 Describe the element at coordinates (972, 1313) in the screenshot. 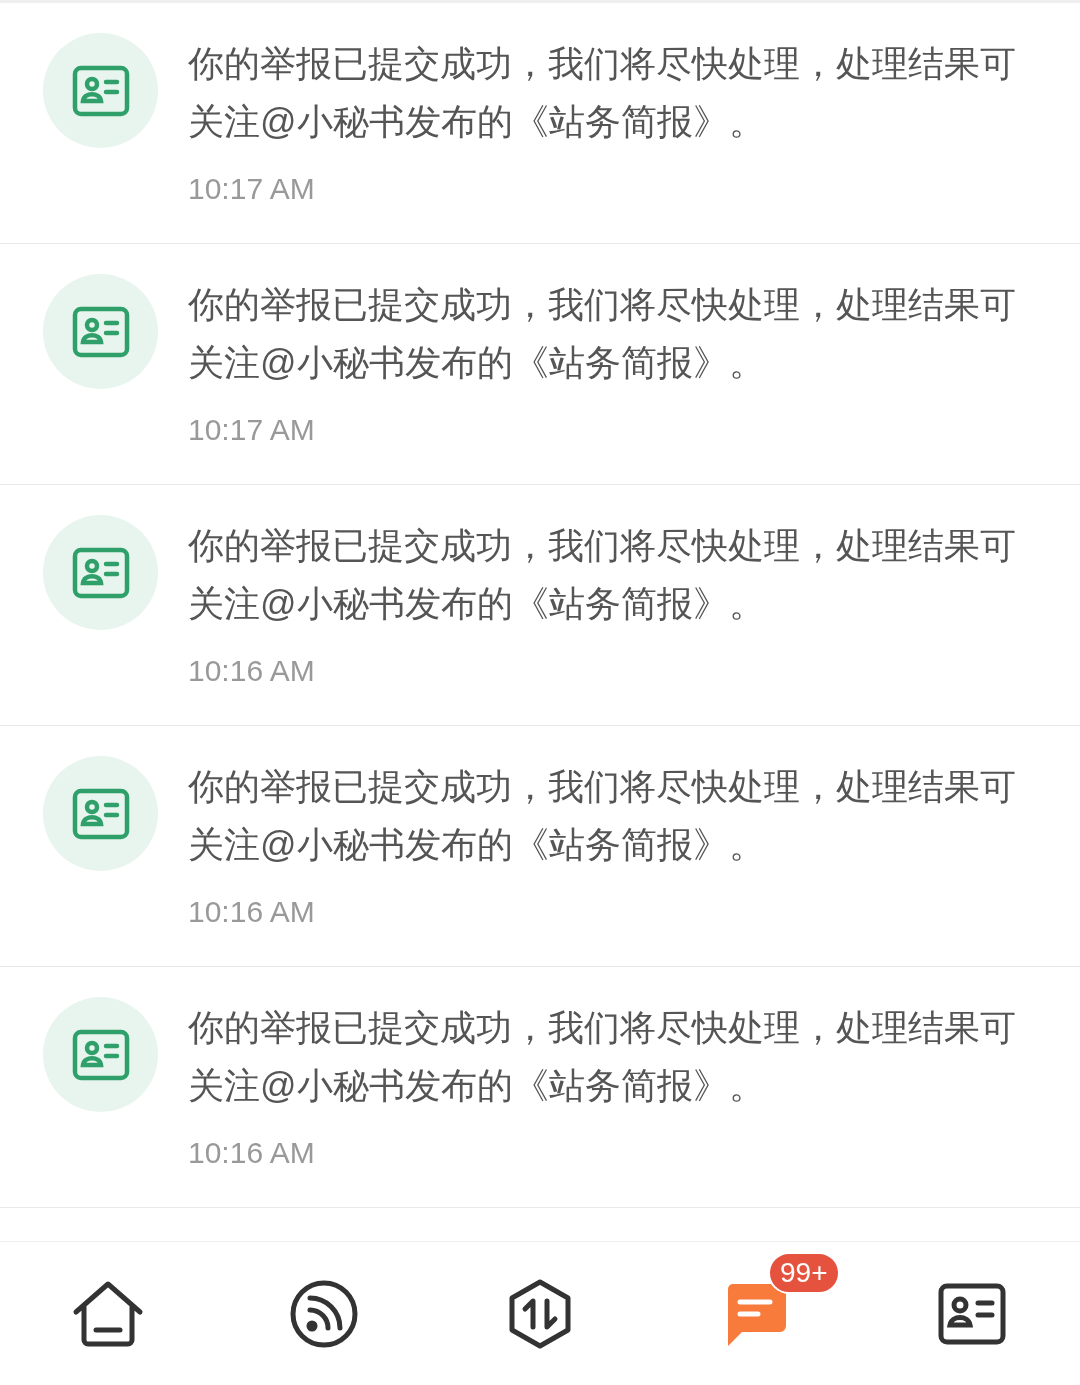

I see `profile-card-icon` at that location.